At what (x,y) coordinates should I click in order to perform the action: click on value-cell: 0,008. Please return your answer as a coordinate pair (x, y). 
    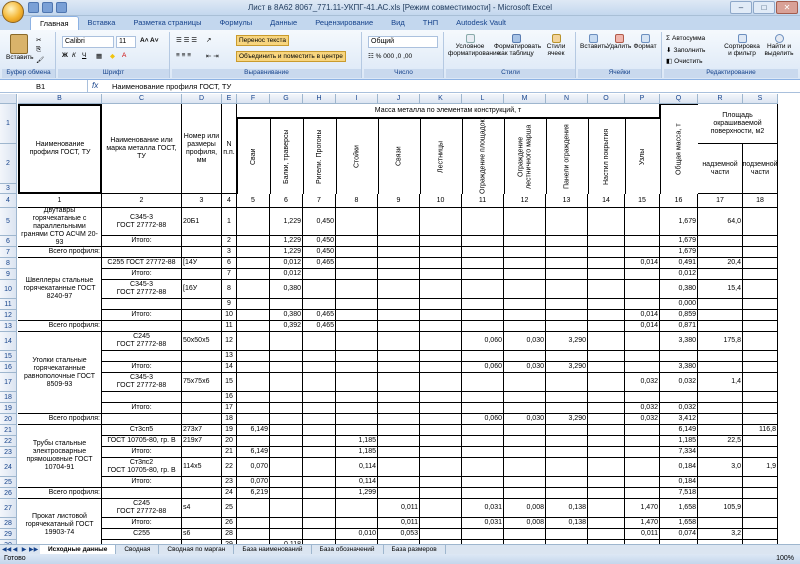
    Looking at the image, I should click on (525, 508).